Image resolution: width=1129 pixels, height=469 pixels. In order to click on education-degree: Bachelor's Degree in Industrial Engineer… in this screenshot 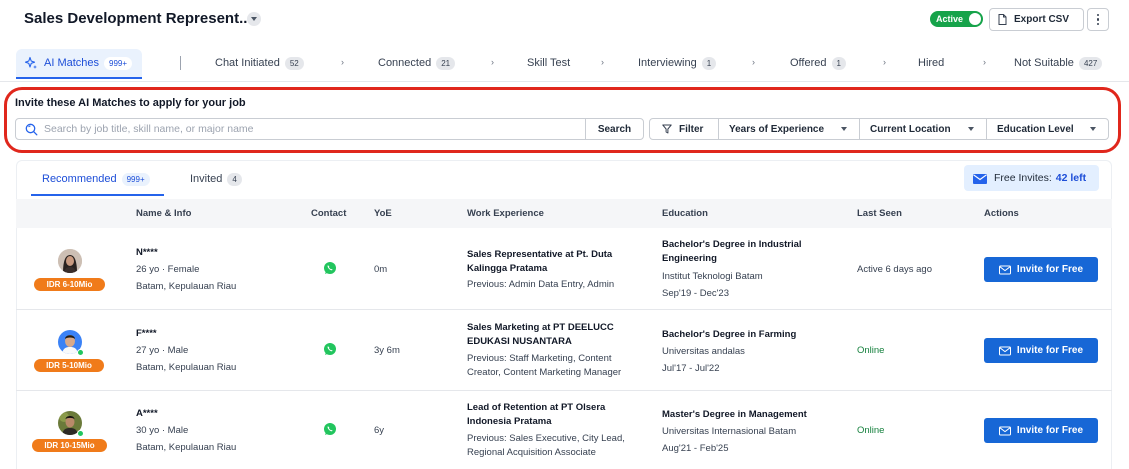, I will do `click(732, 251)`.